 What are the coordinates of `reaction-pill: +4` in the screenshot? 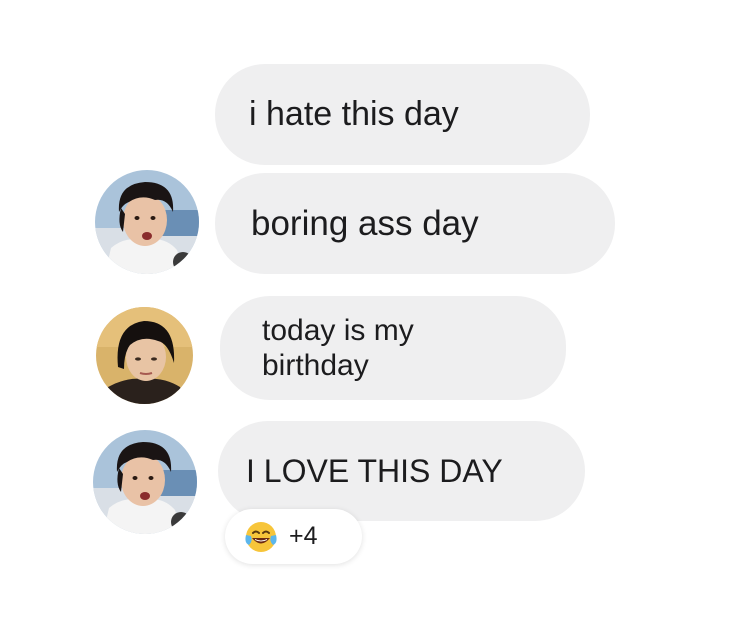 It's located at (293, 536).